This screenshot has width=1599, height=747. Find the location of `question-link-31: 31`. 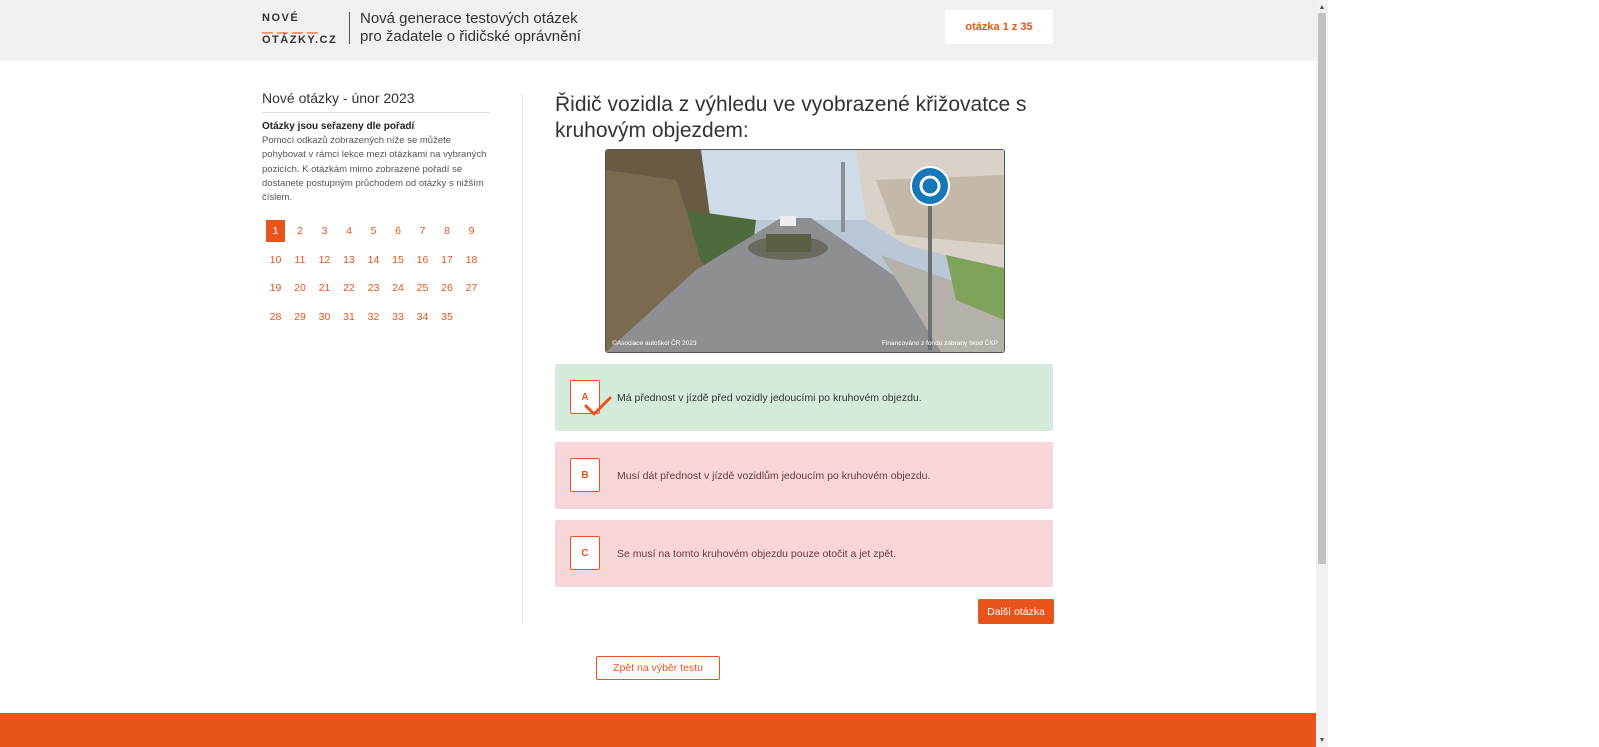

question-link-31: 31 is located at coordinates (349, 317).